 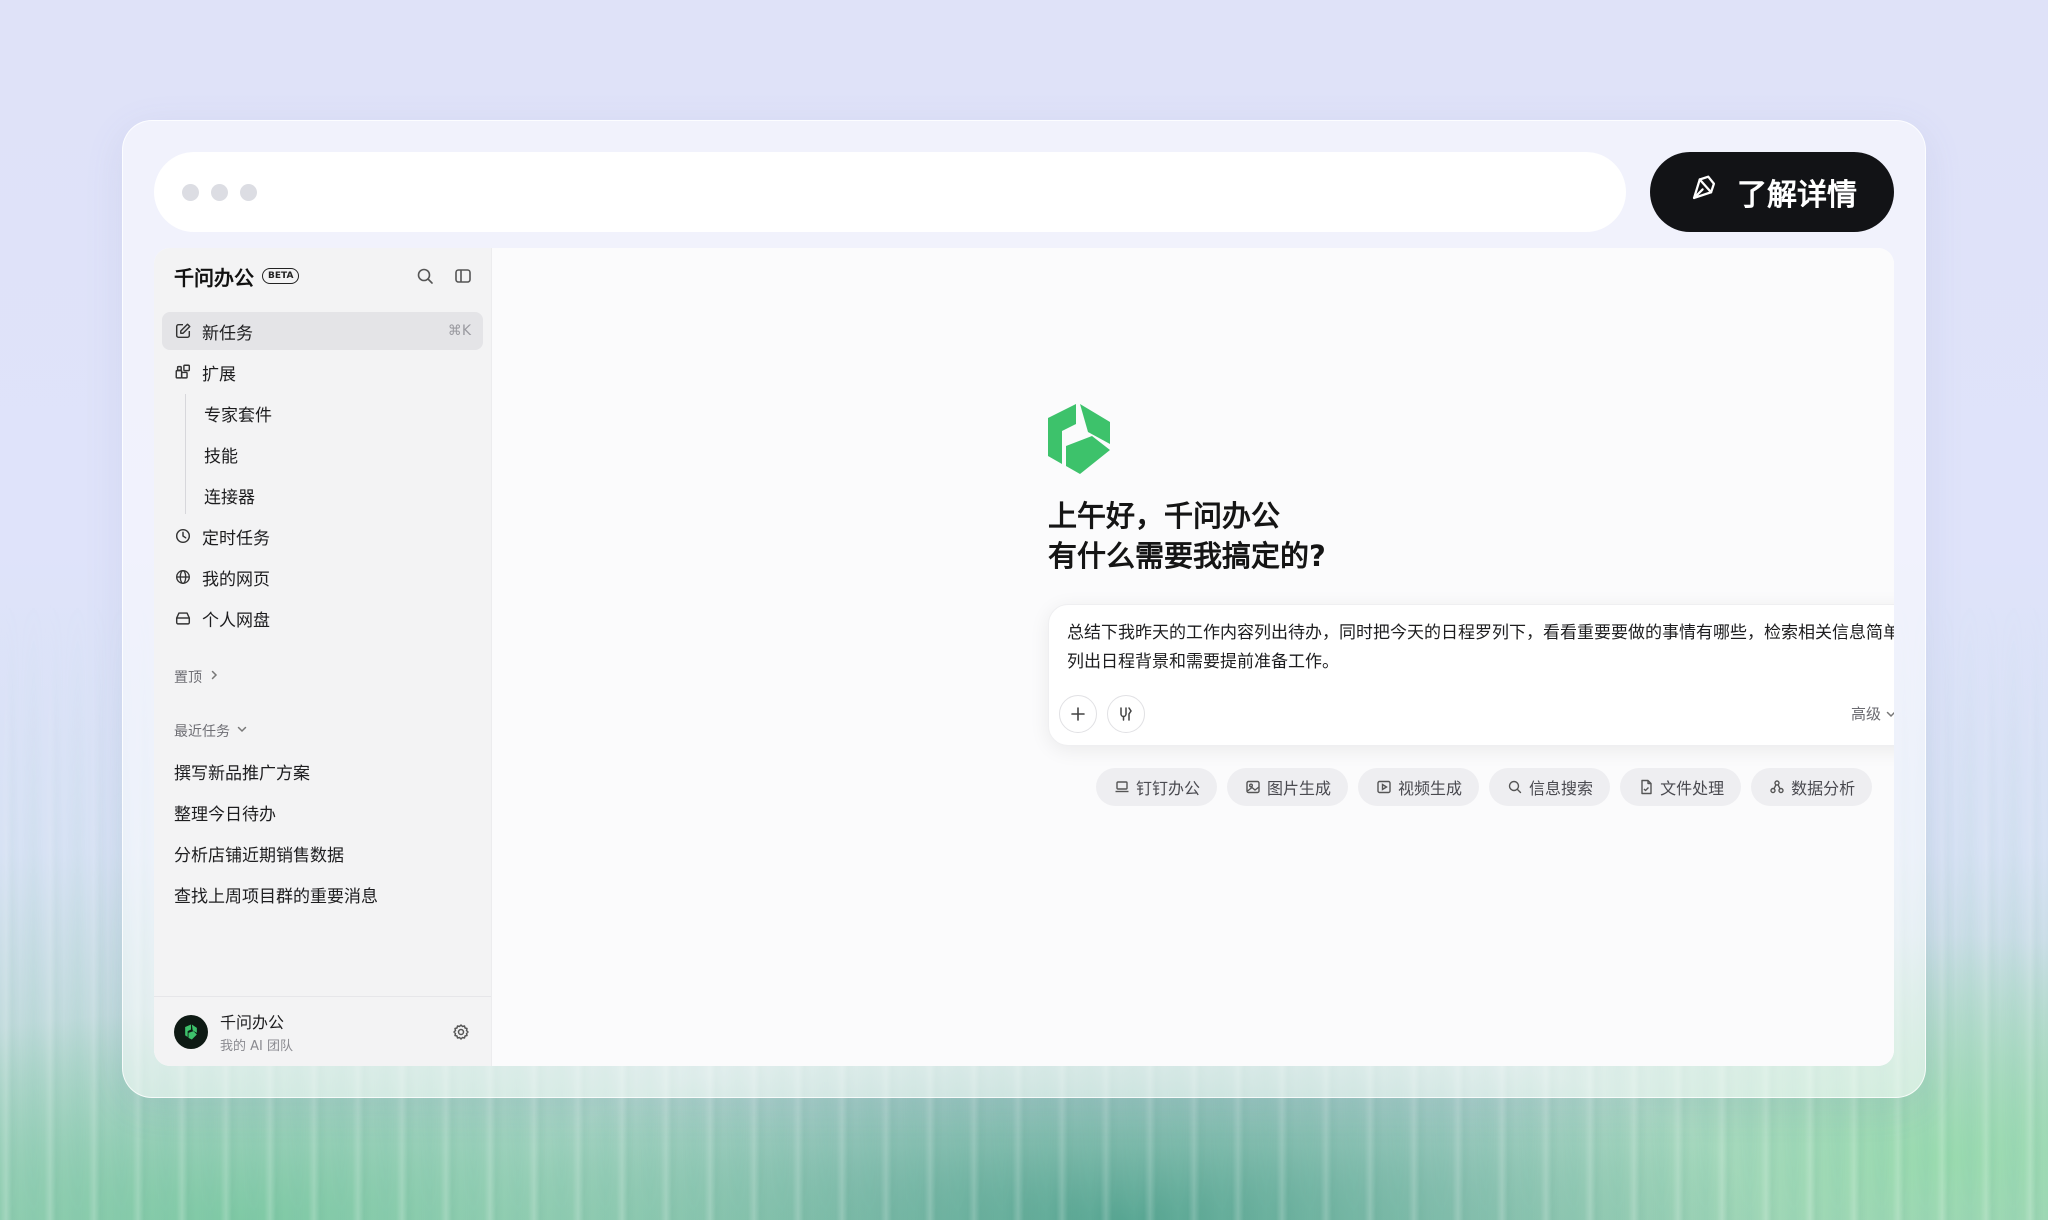 I want to click on extensions-submenu: 专家套件 技能 连接器, so click(x=334, y=454).